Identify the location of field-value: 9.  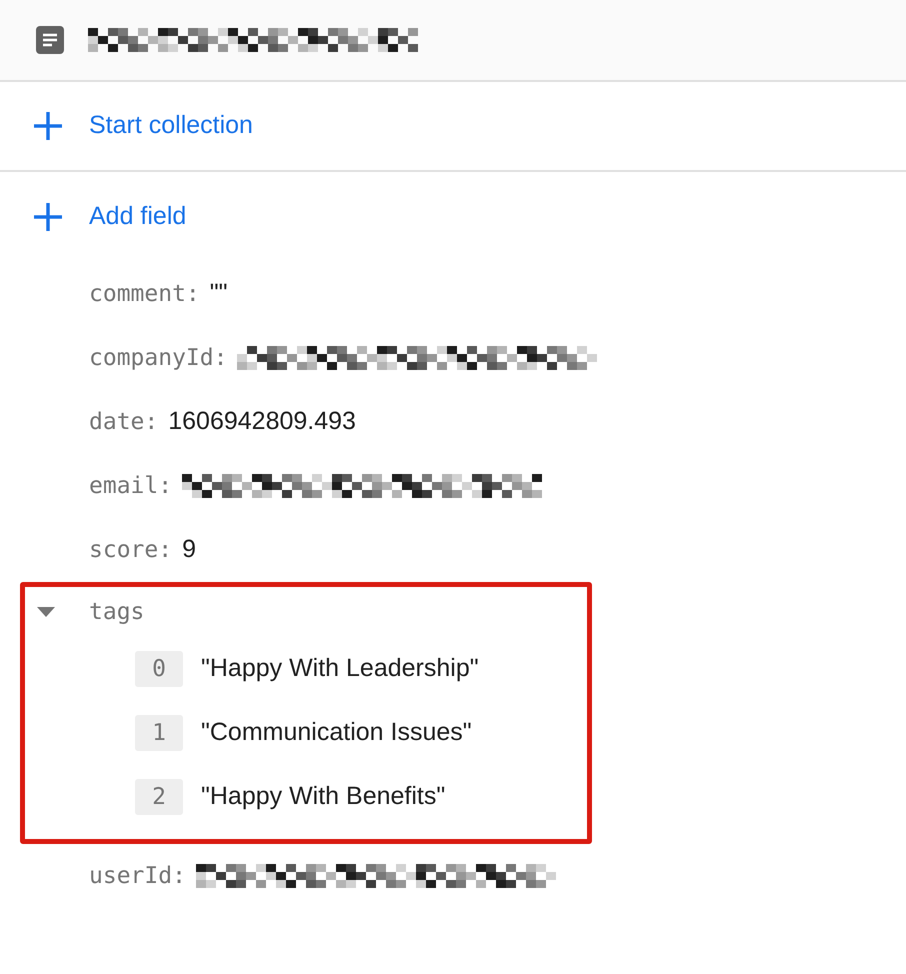
(189, 550).